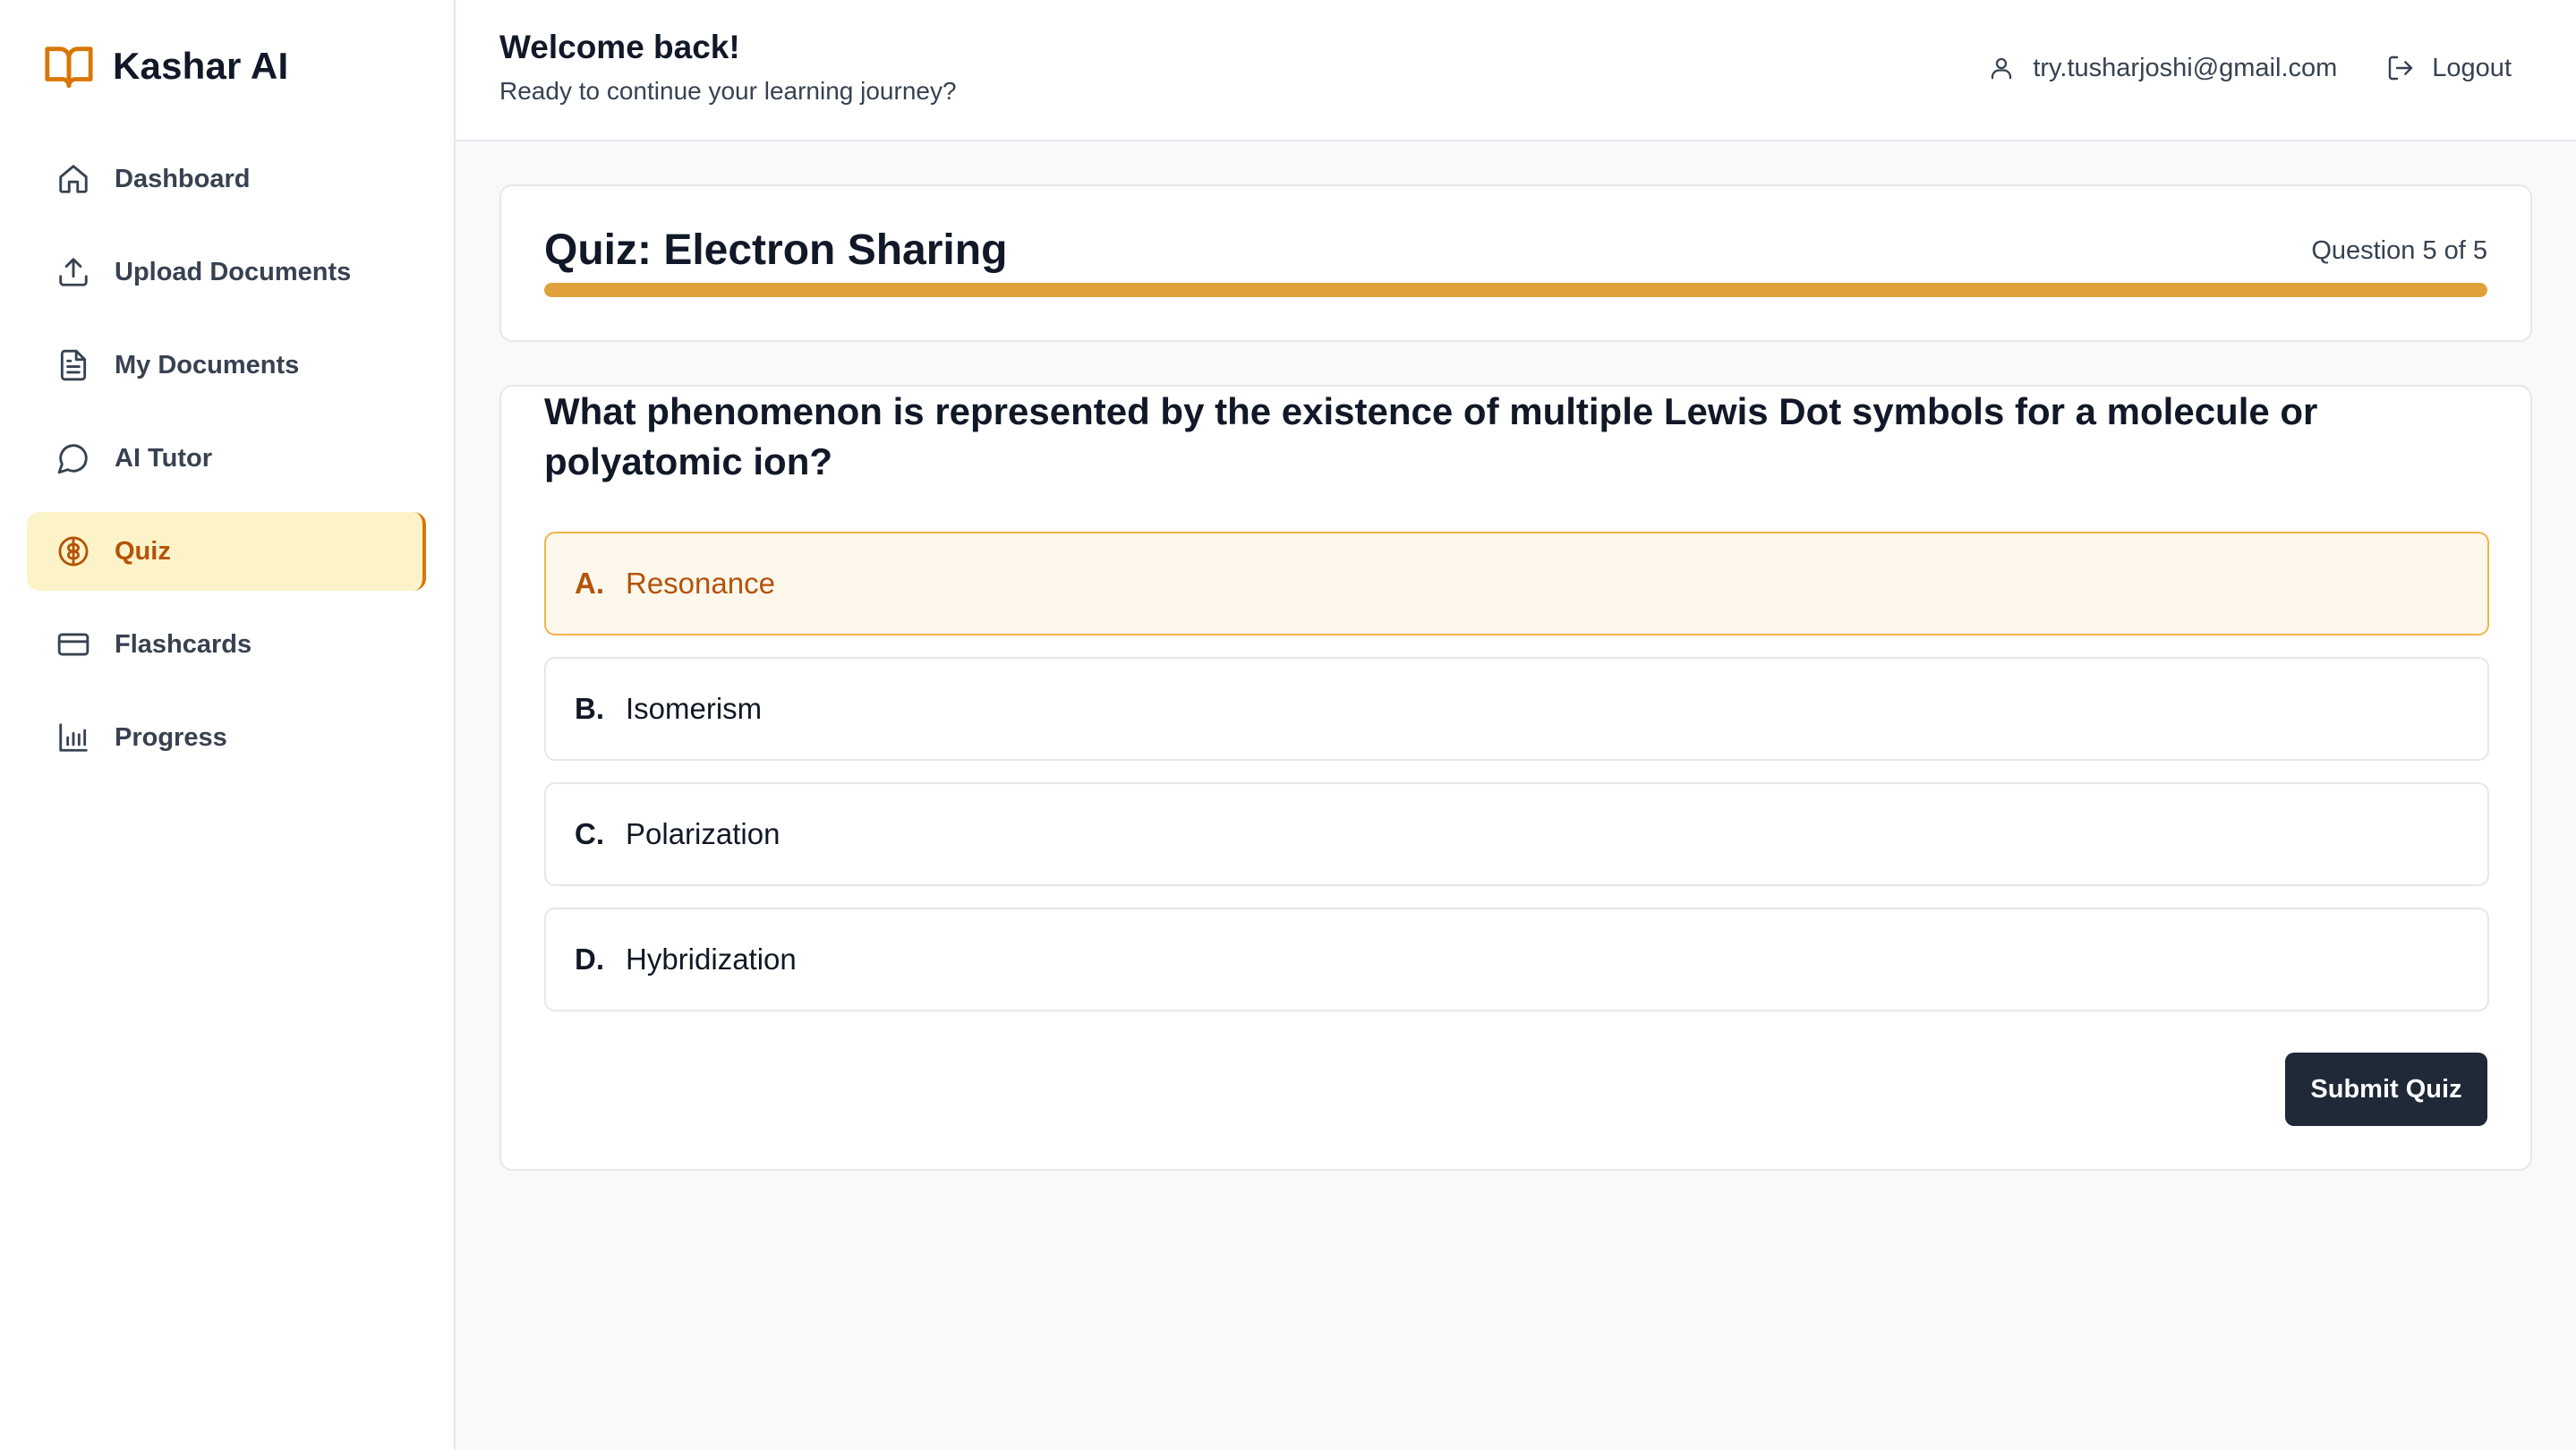  What do you see at coordinates (694, 708) in the screenshot?
I see `option-text: Isomerism` at bounding box center [694, 708].